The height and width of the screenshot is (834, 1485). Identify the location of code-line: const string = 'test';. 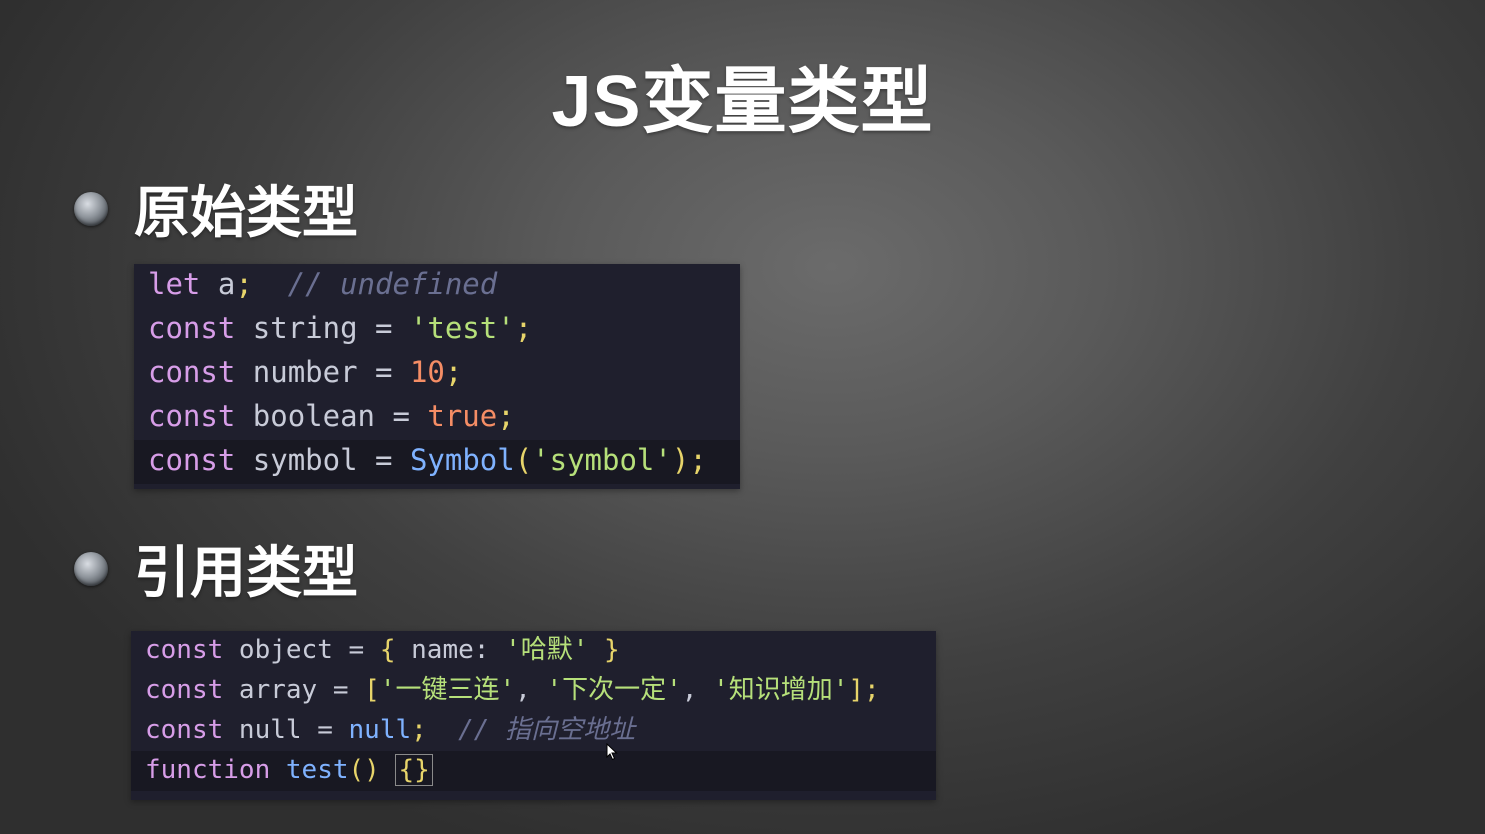
(437, 330).